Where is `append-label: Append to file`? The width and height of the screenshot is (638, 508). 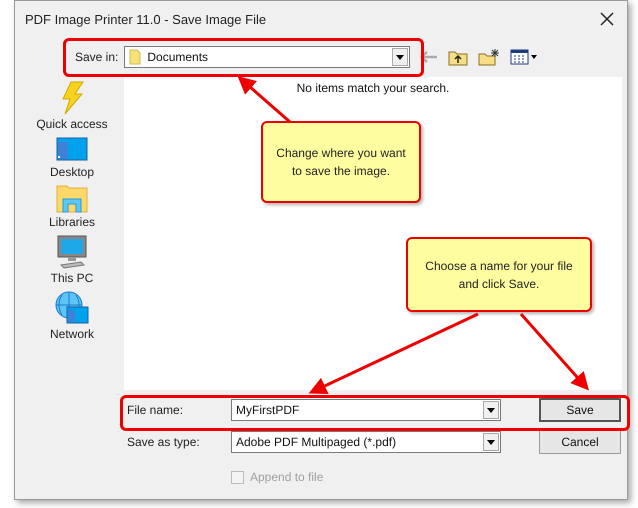 append-label: Append to file is located at coordinates (287, 477).